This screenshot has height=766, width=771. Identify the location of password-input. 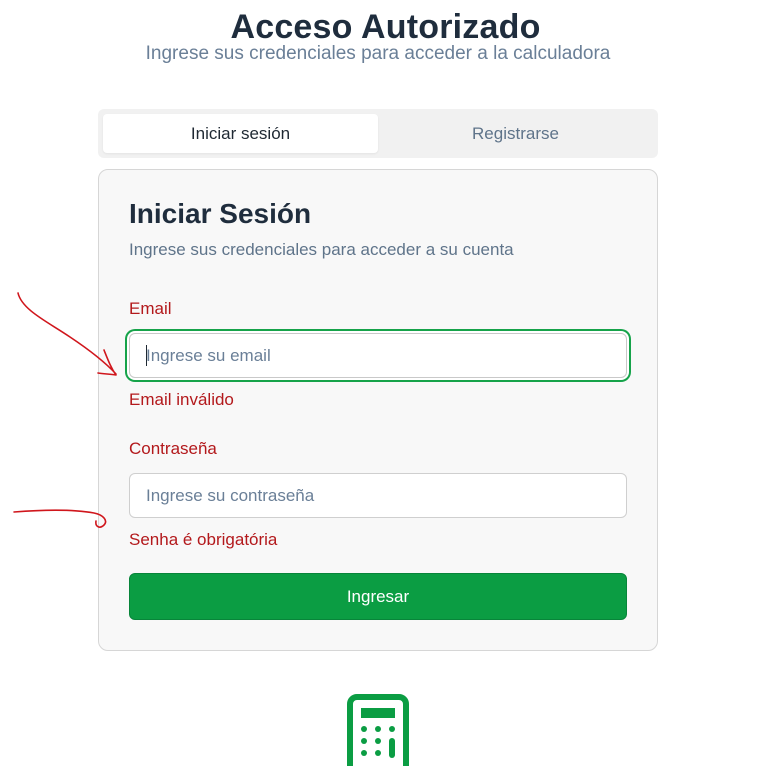
(378, 495).